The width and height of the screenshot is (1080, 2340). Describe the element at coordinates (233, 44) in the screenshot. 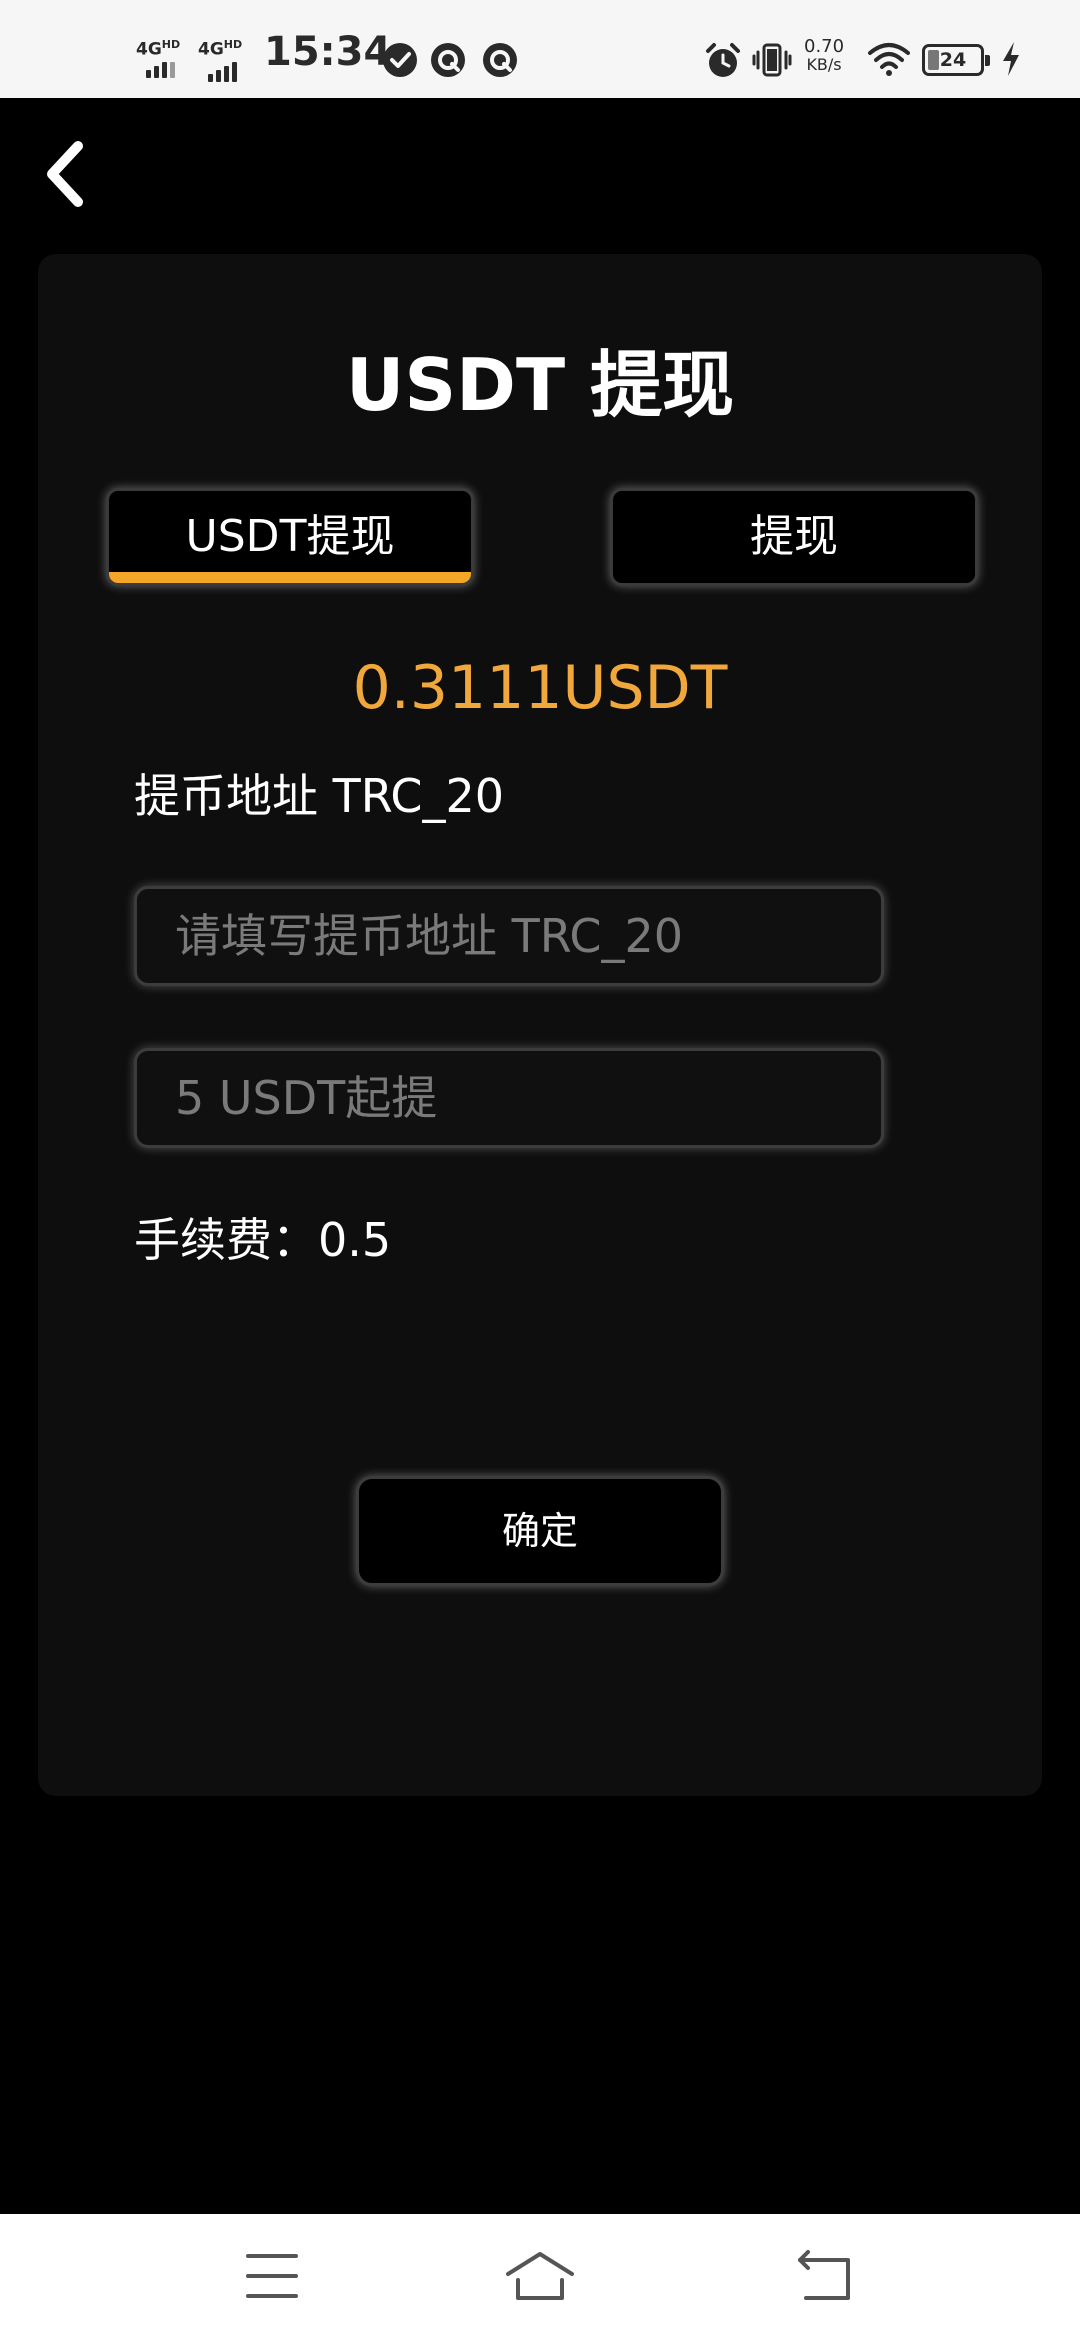

I see `sim2-hd-label: HD` at that location.